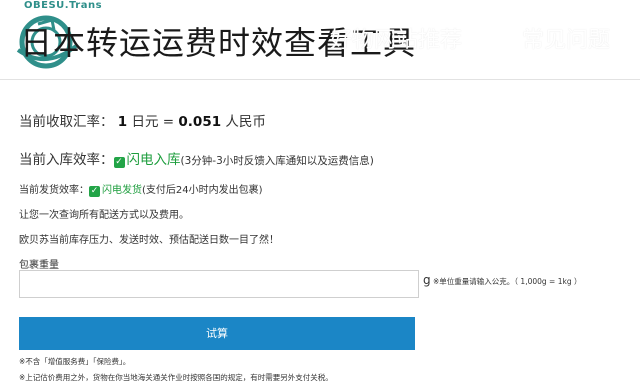 This screenshot has height=389, width=640. What do you see at coordinates (245, 122) in the screenshot?
I see `cny-unit: 人民币` at bounding box center [245, 122].